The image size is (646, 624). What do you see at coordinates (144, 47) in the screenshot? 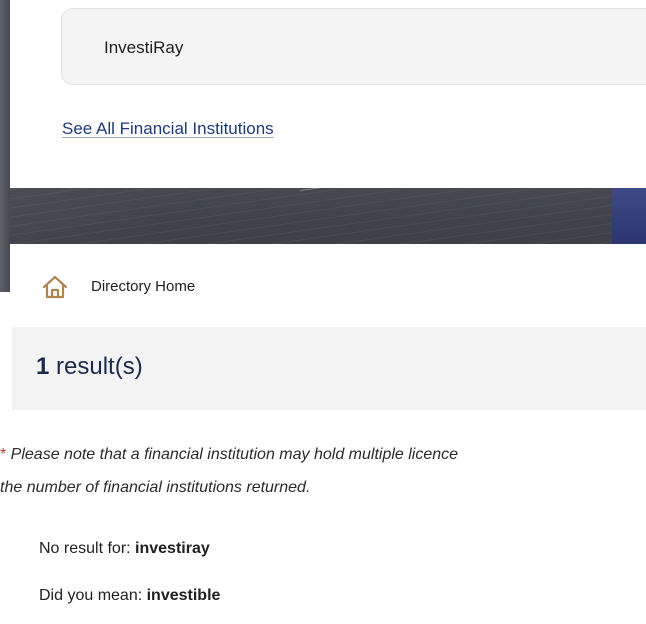
I see `suggestion-label: InvestiRay` at bounding box center [144, 47].